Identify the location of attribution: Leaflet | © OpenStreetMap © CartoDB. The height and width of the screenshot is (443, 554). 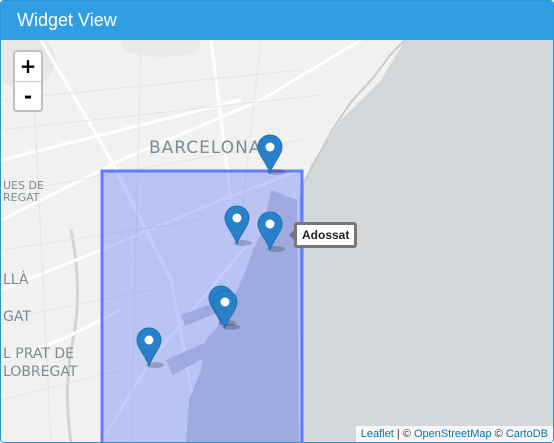
(454, 434).